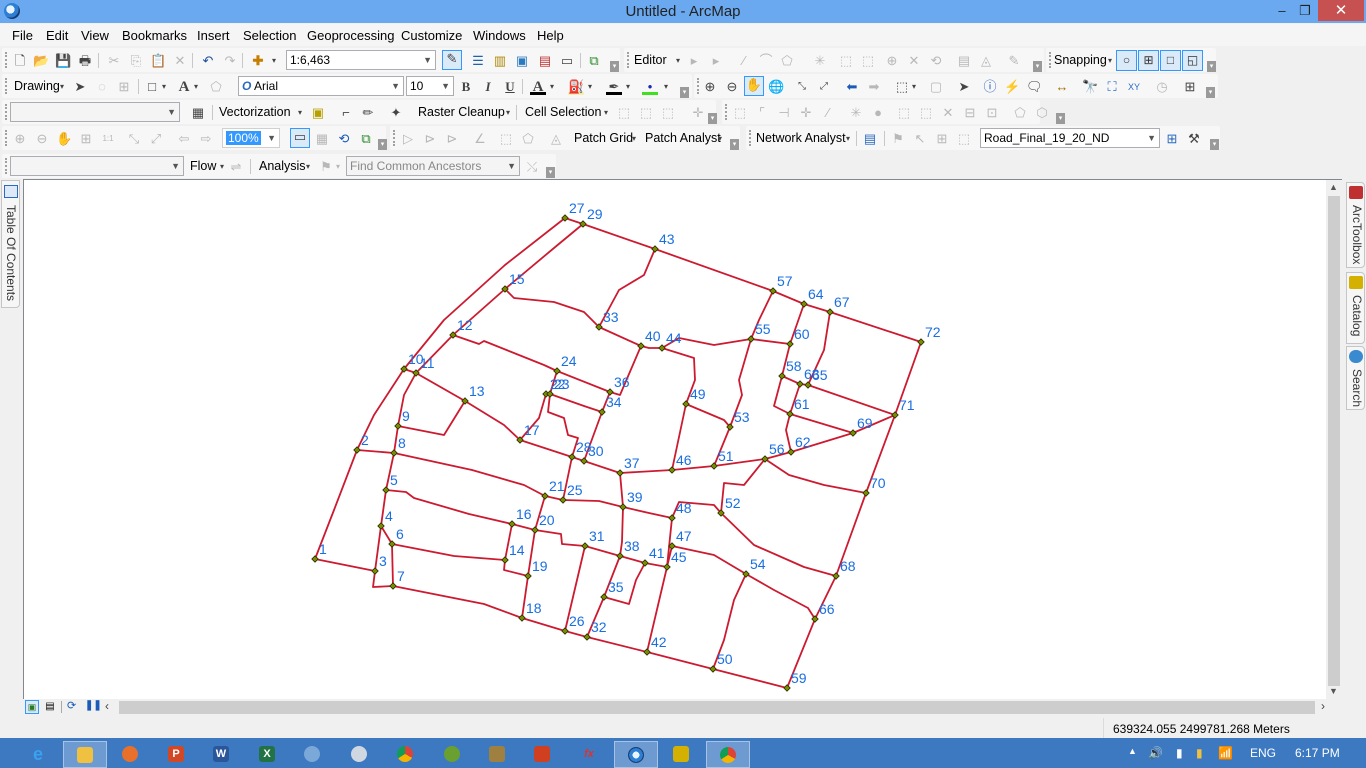  Describe the element at coordinates (95, 35) in the screenshot. I see `menu-view: View` at that location.